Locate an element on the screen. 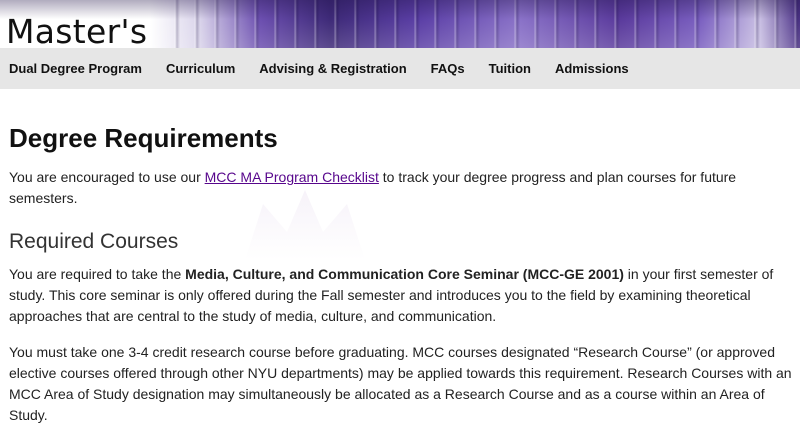 The image size is (800, 426). checklist-link: MCC MA Program Checklist is located at coordinates (292, 177).